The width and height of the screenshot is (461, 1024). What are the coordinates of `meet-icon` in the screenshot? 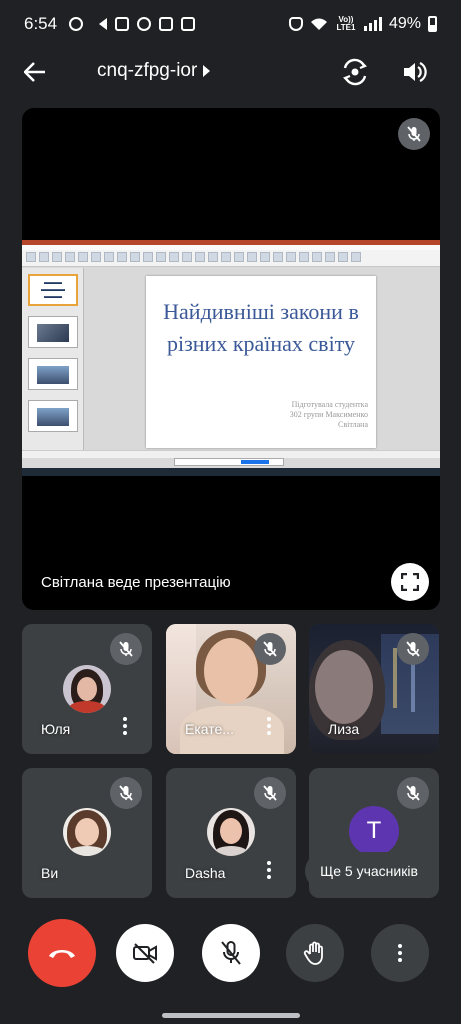 It's located at (122, 24).